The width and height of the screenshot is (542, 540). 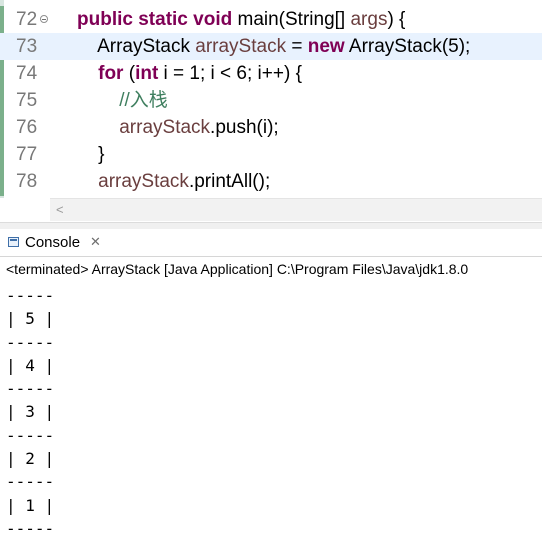 What do you see at coordinates (30, 365) in the screenshot?
I see `output-line: | 4 |` at bounding box center [30, 365].